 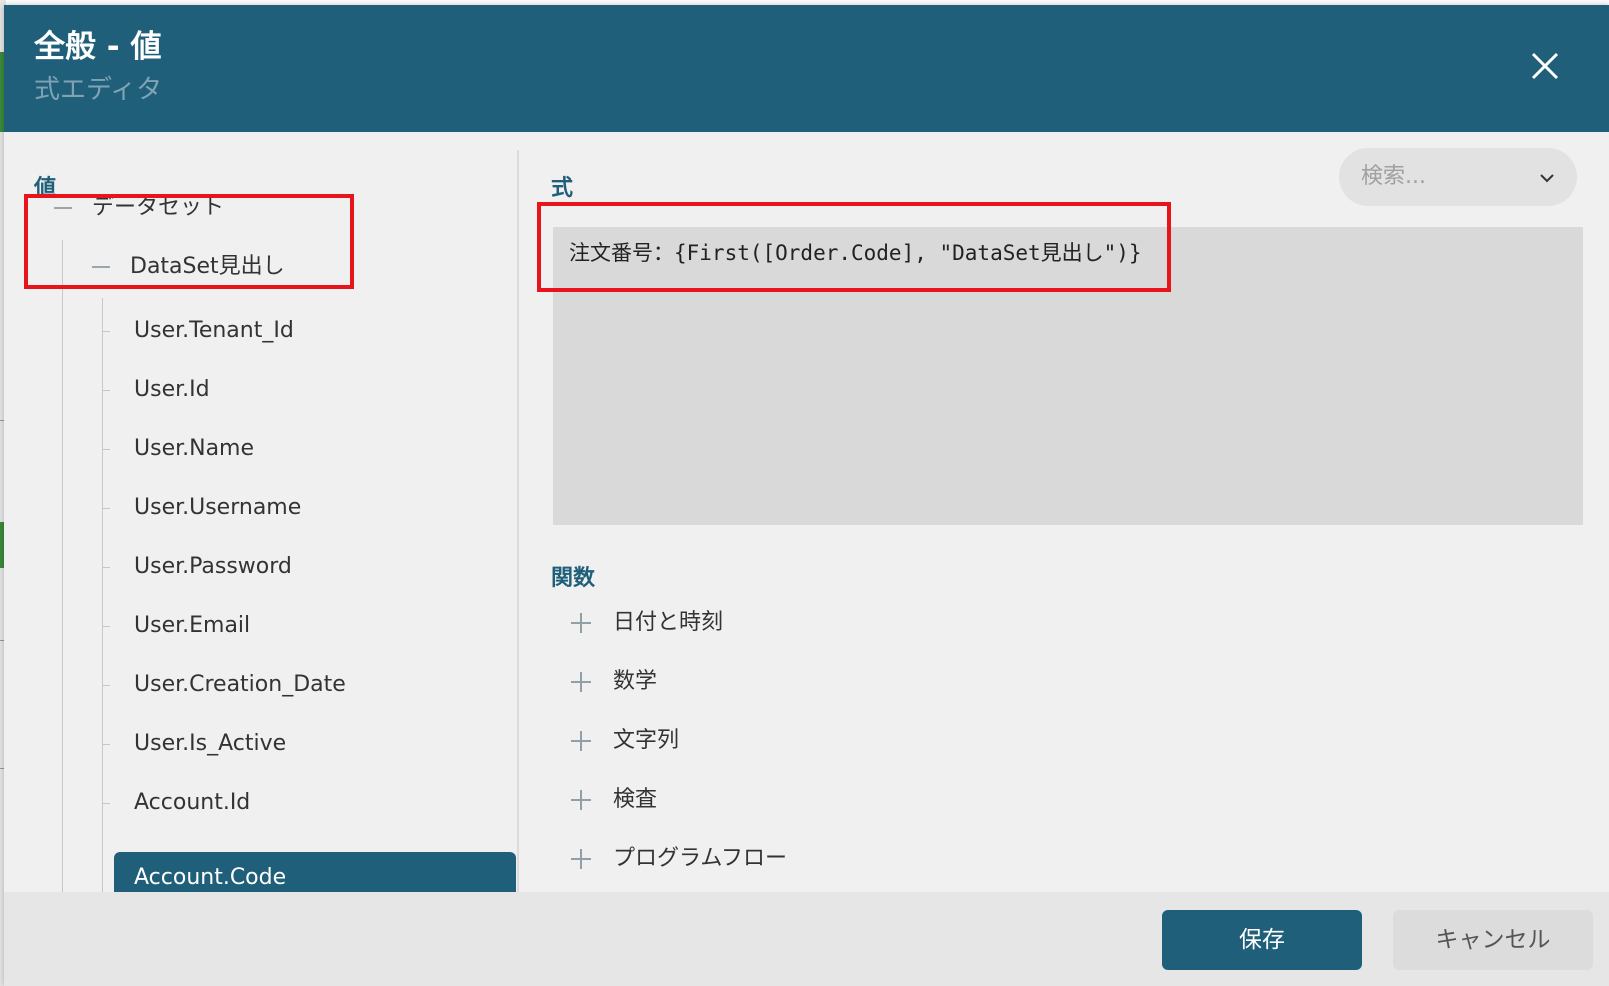 I want to click on close-icon, so click(x=1545, y=66).